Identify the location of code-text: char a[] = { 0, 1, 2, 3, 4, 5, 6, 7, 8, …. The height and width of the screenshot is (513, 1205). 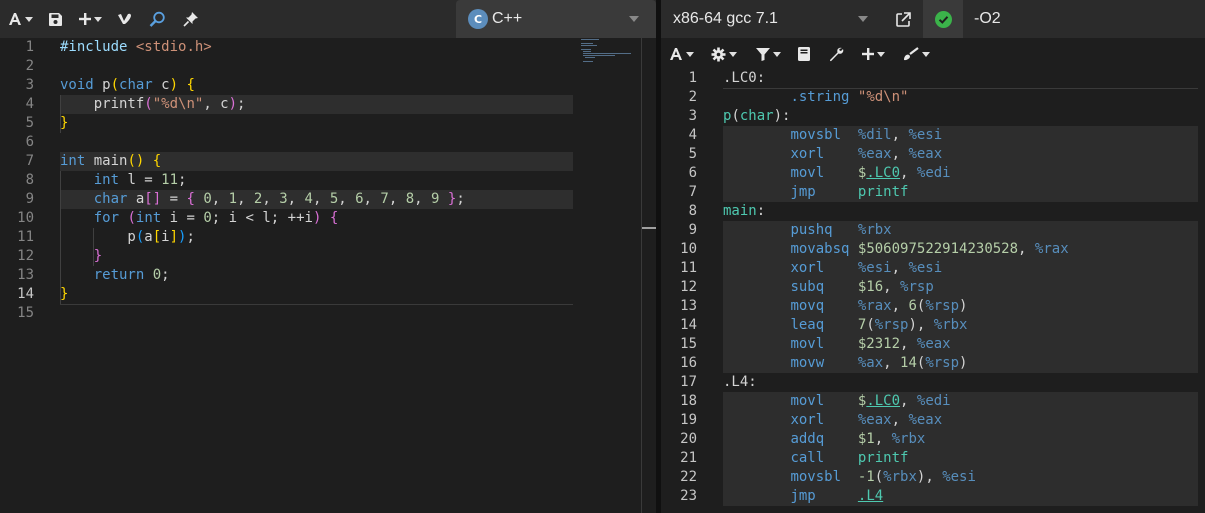
(279, 199).